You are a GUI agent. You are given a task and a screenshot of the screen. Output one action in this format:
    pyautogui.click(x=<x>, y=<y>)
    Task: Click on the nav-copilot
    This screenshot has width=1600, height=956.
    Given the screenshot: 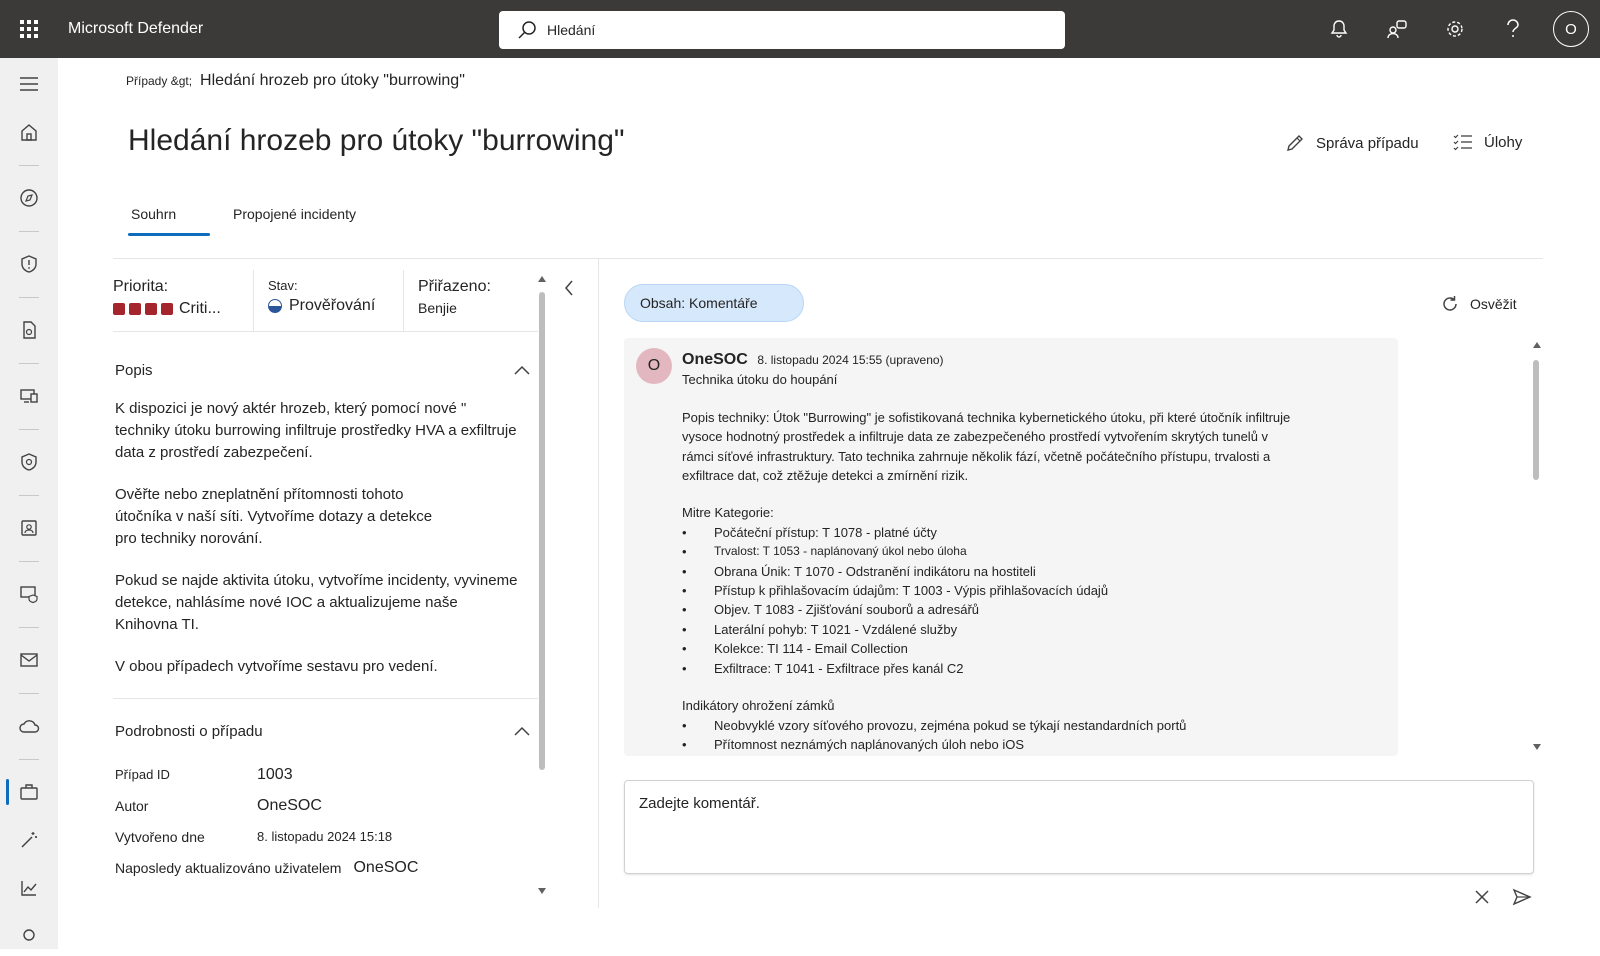 What is the action you would take?
    pyautogui.click(x=29, y=840)
    